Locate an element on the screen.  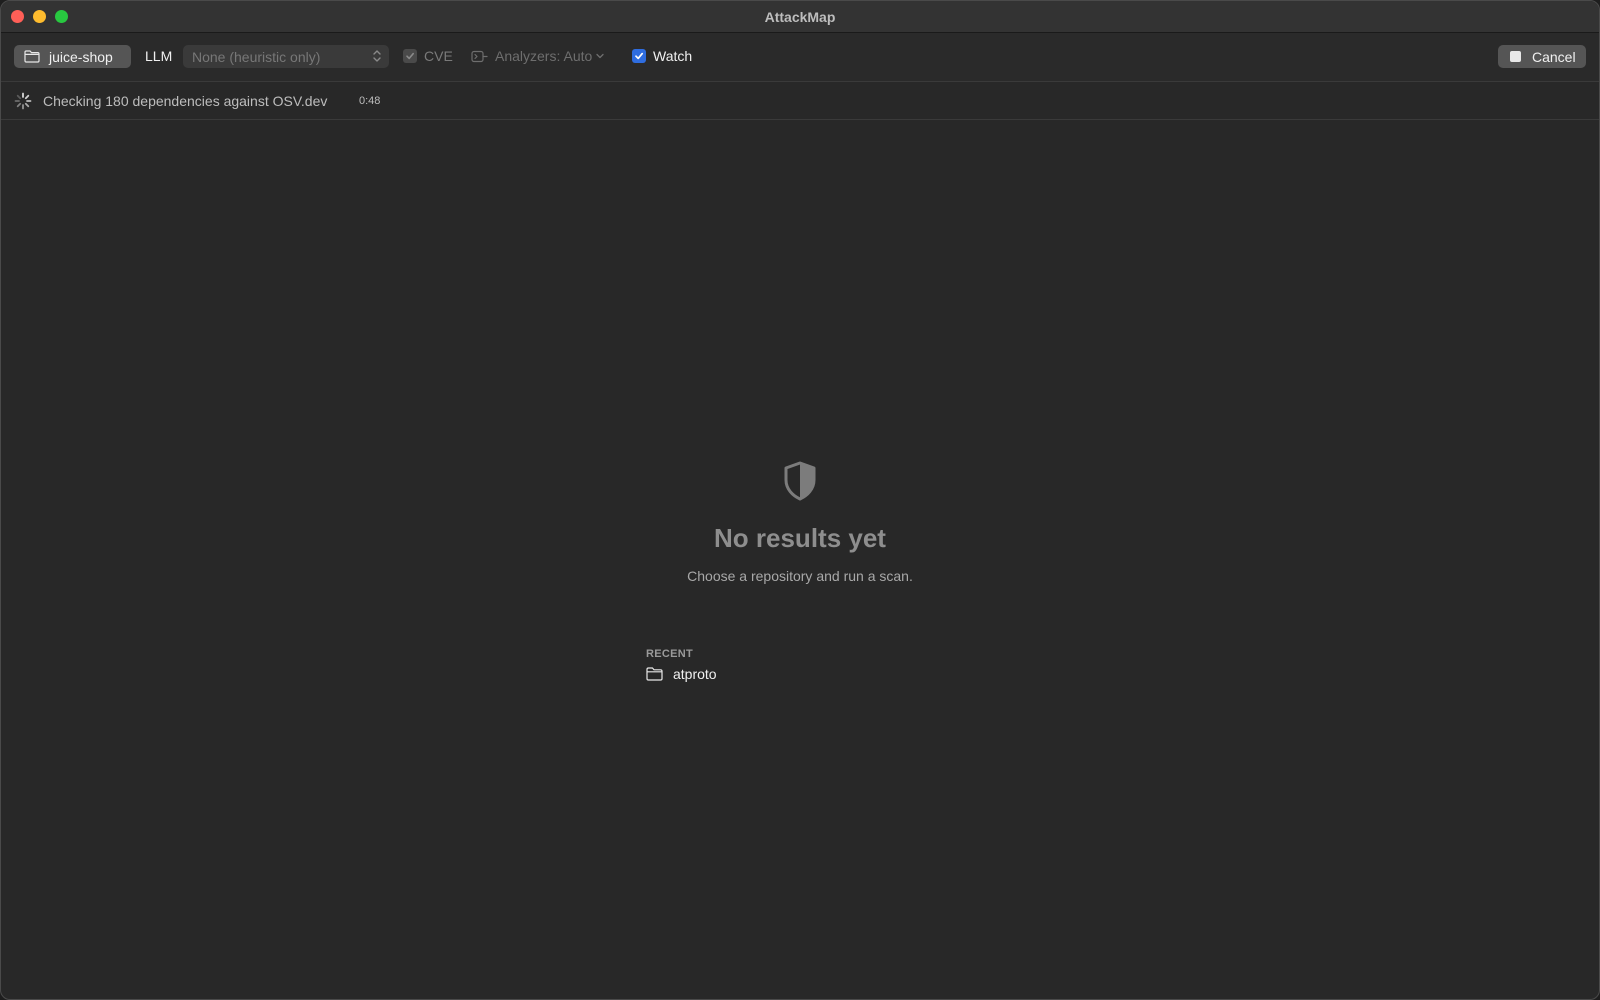
recent-item-atproto: atproto is located at coordinates (681, 674).